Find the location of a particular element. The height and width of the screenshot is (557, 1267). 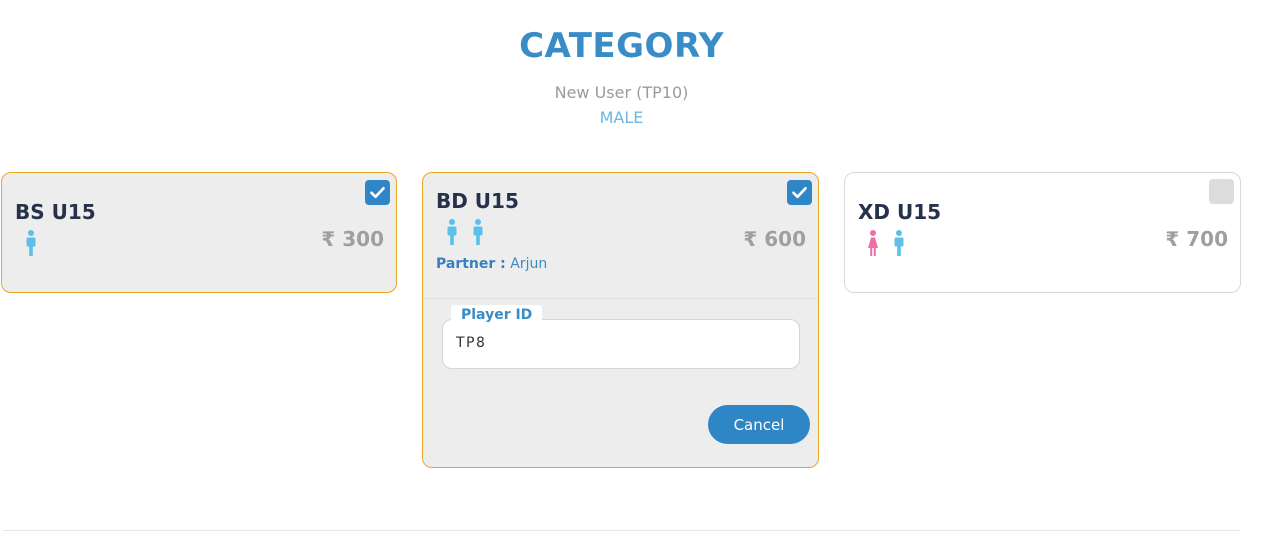

user-subtitle: New User (TP10) is located at coordinates (621, 92).